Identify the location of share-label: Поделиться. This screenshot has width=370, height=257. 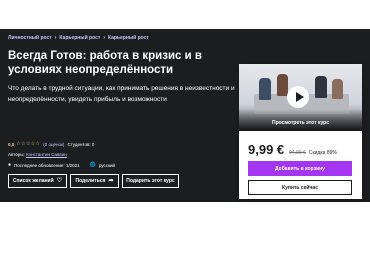
(90, 181).